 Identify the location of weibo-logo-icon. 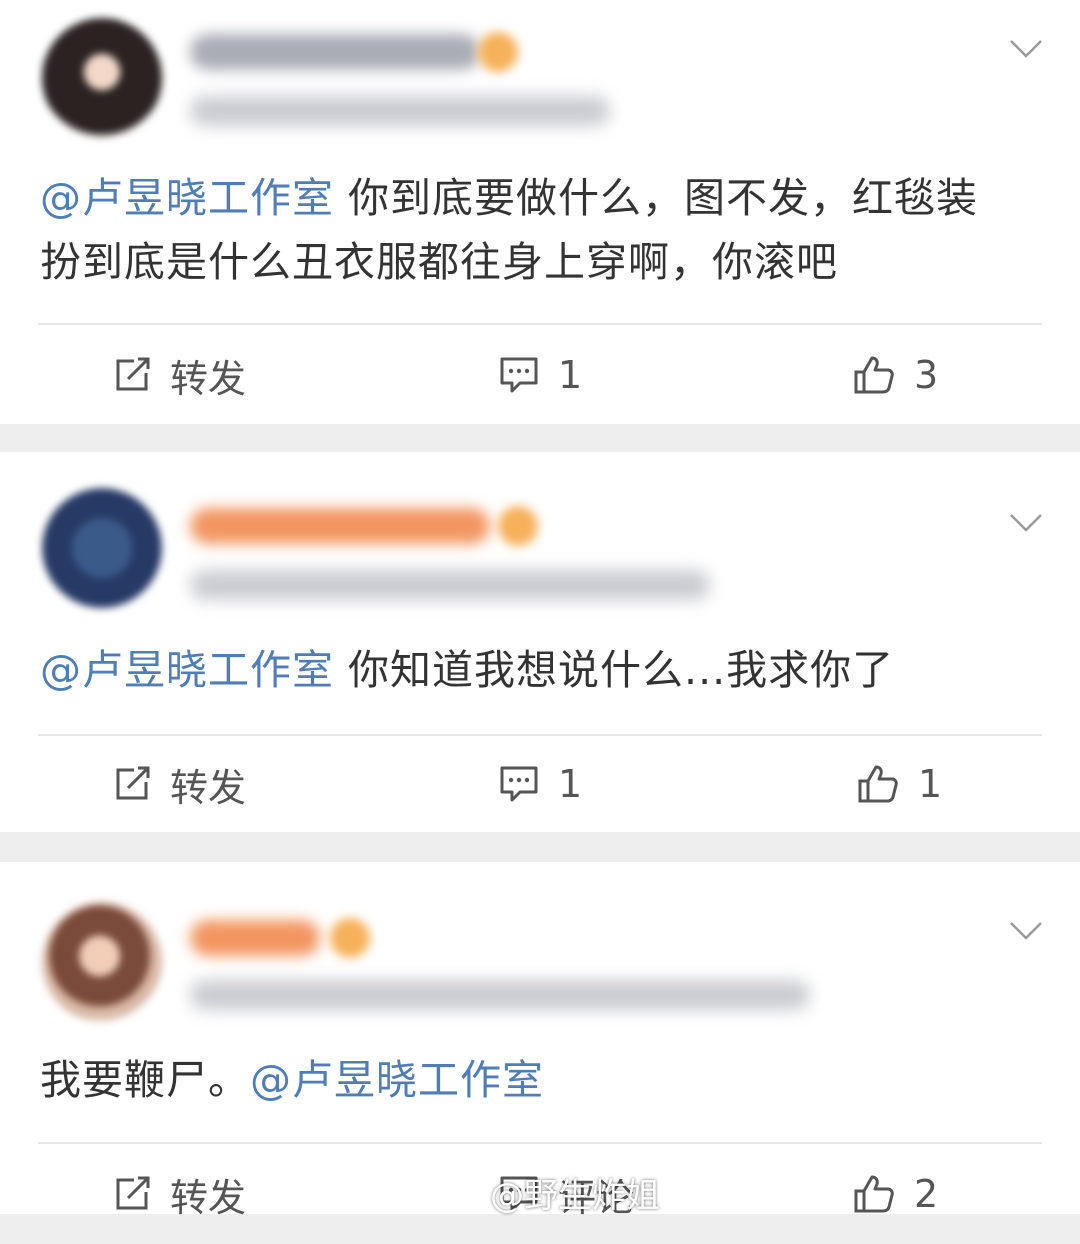
(461, 1193).